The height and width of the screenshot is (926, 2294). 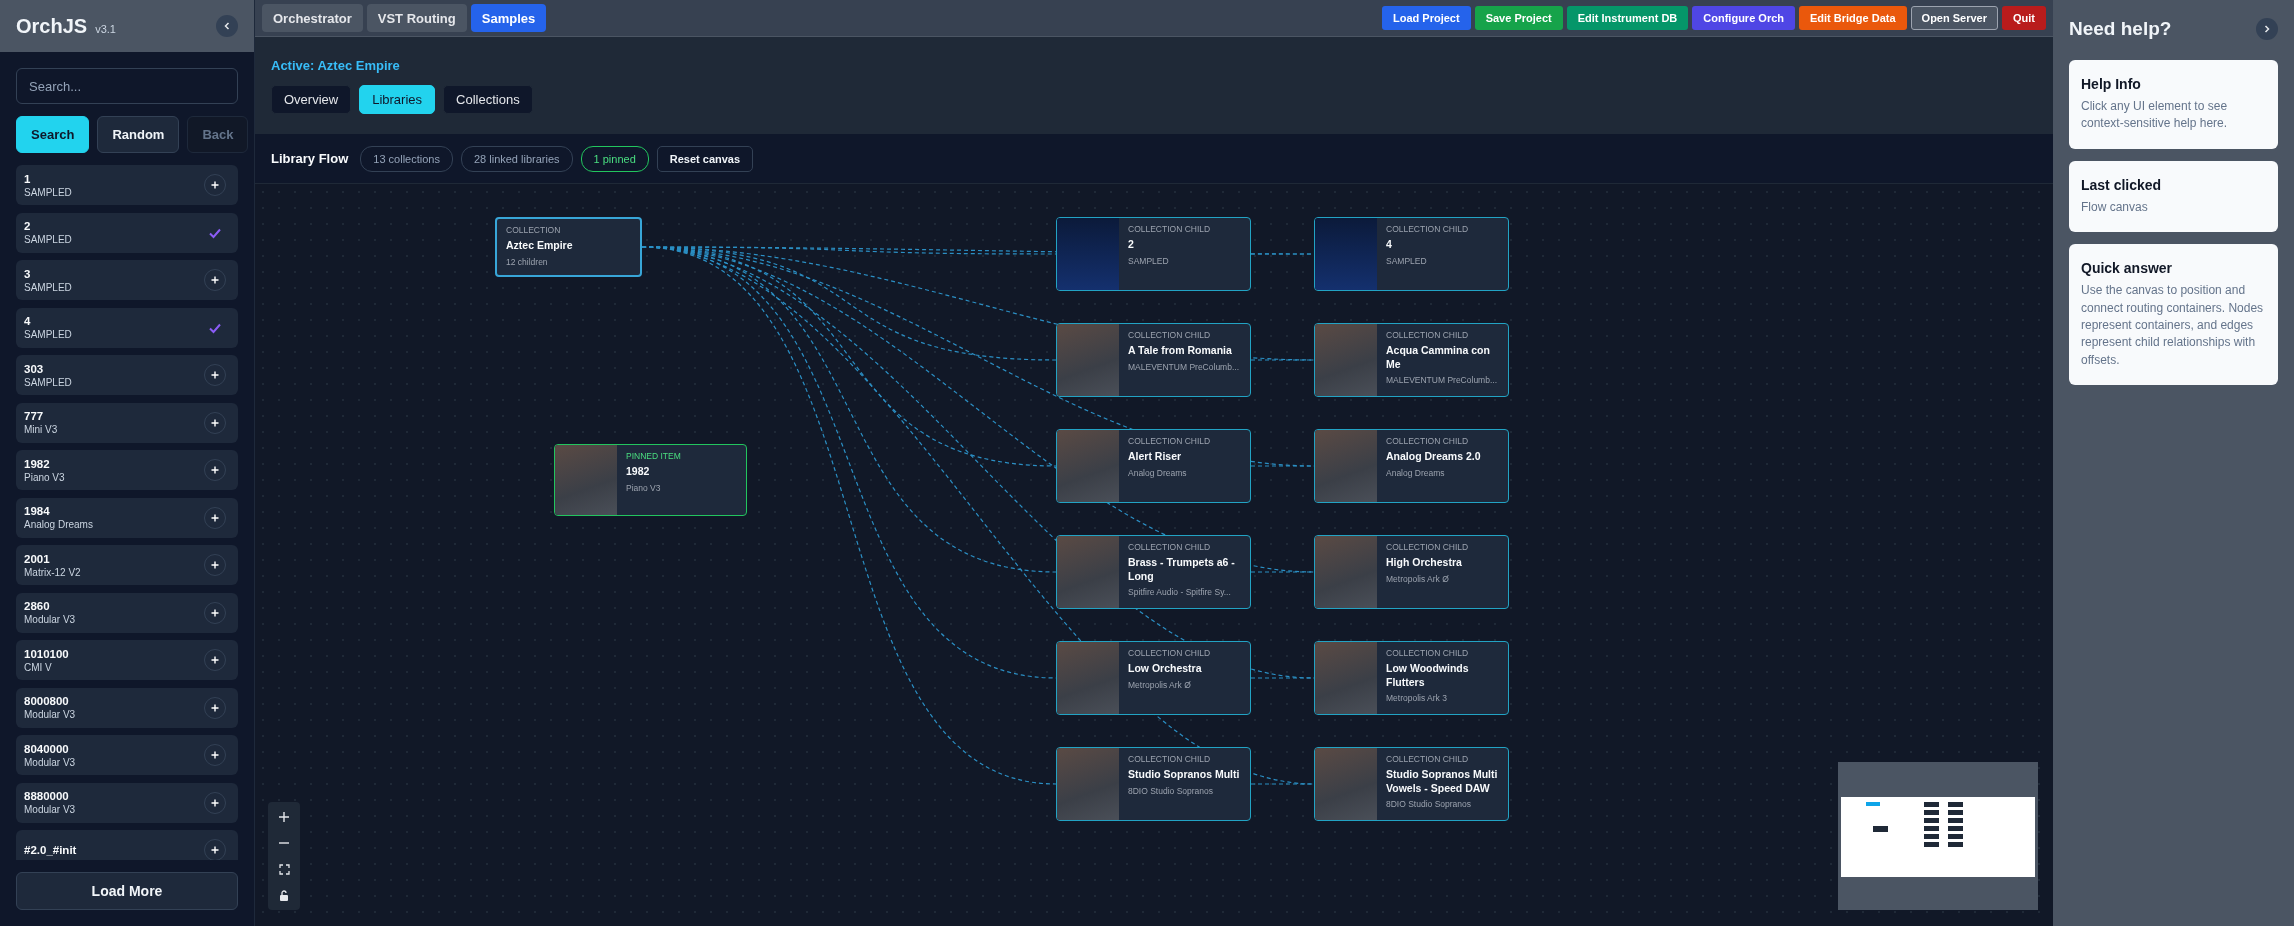 I want to click on flow-title: Library Flow, so click(x=310, y=158).